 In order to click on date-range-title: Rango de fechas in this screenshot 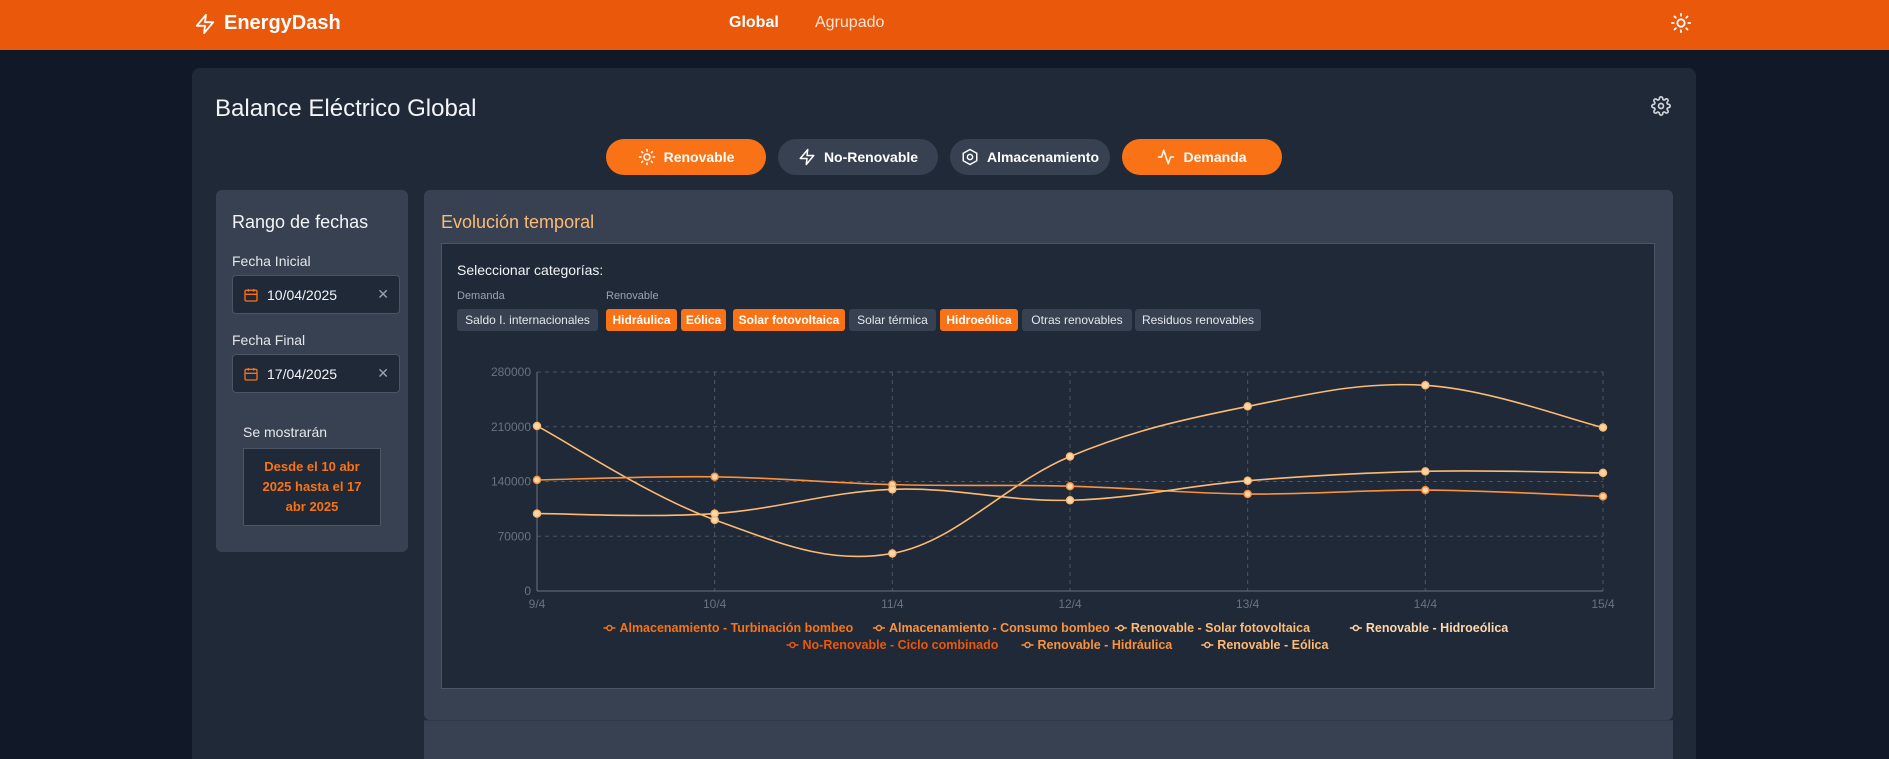, I will do `click(300, 222)`.